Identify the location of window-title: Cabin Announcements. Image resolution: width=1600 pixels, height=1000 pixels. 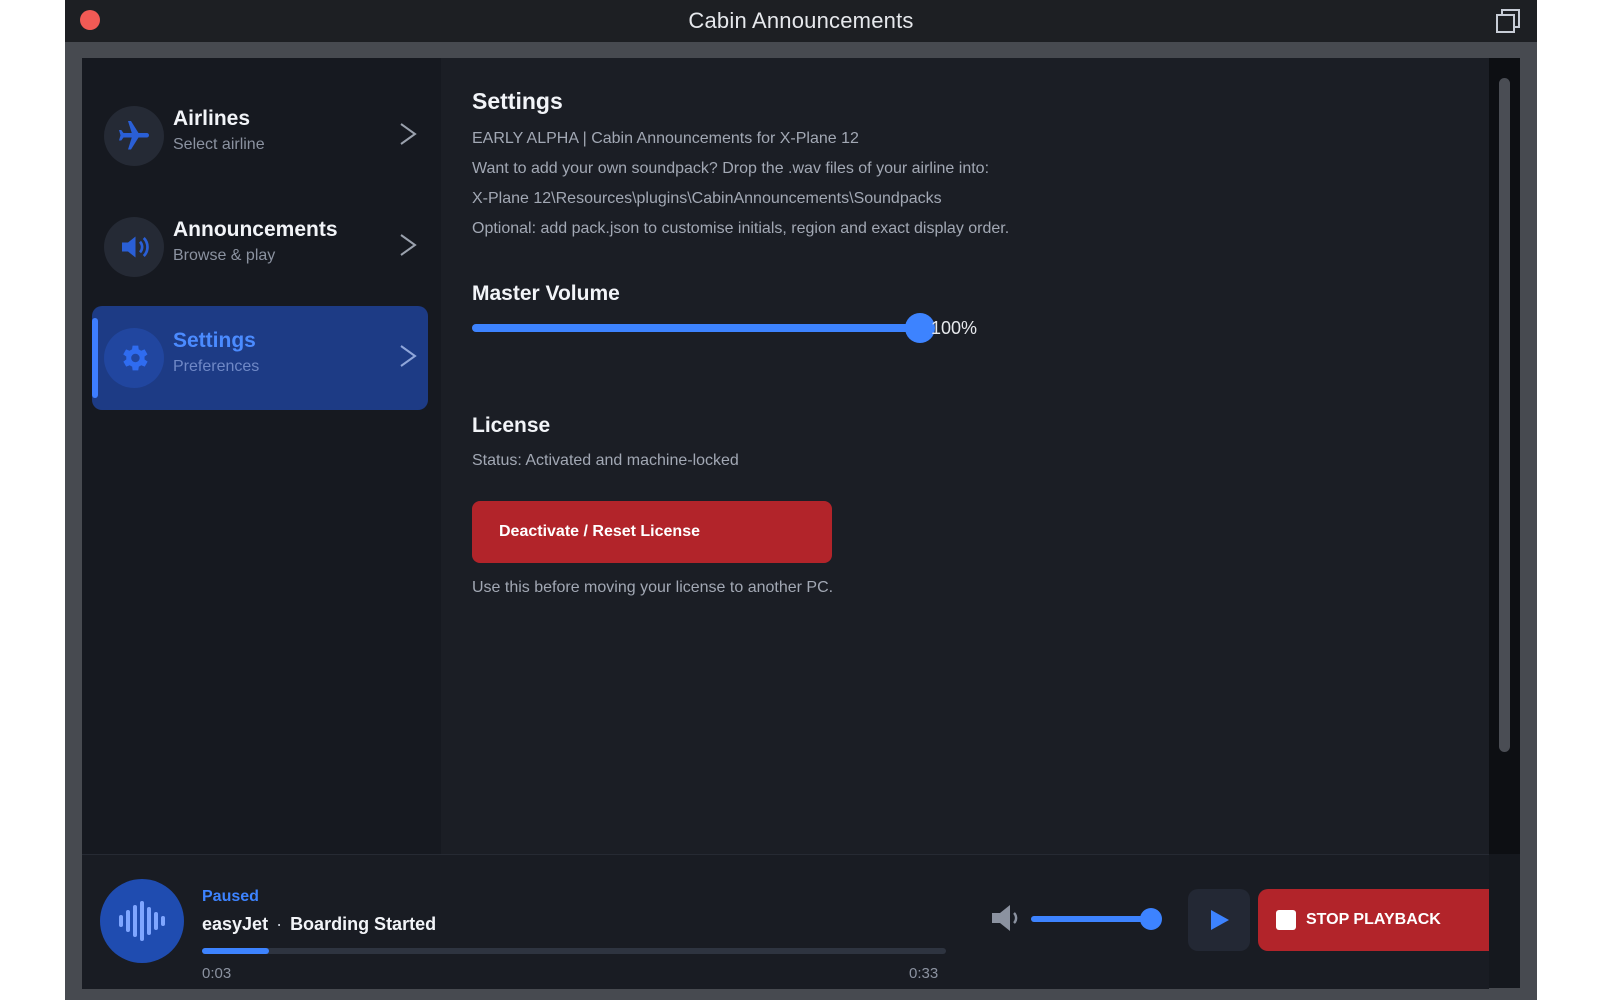
(801, 20).